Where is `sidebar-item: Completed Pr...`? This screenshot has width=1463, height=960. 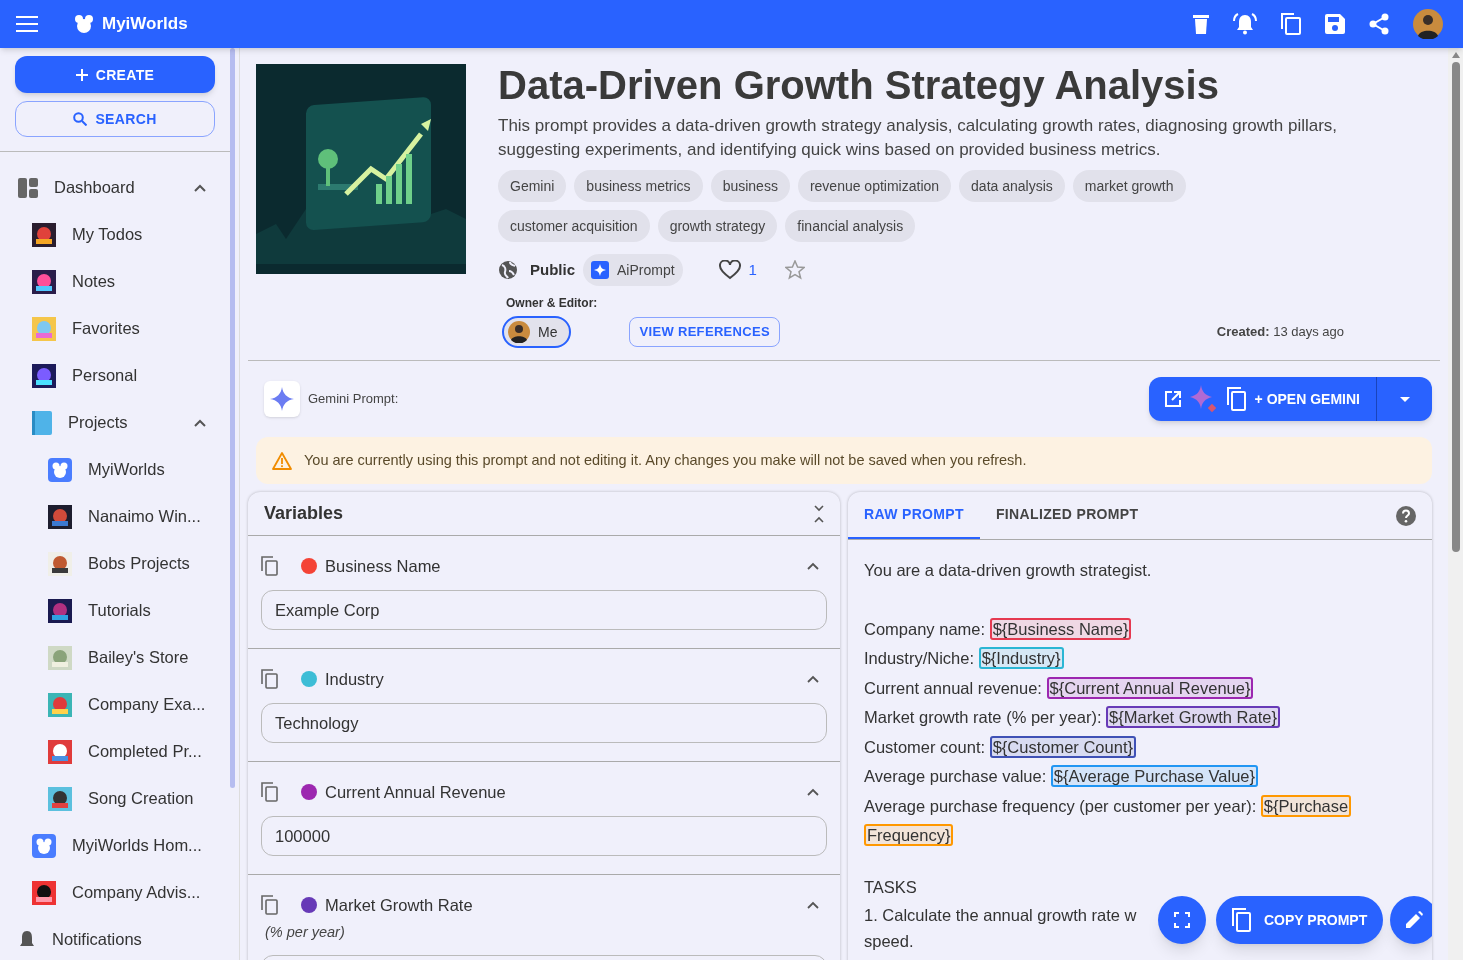
sidebar-item: Completed Pr... is located at coordinates (115, 751).